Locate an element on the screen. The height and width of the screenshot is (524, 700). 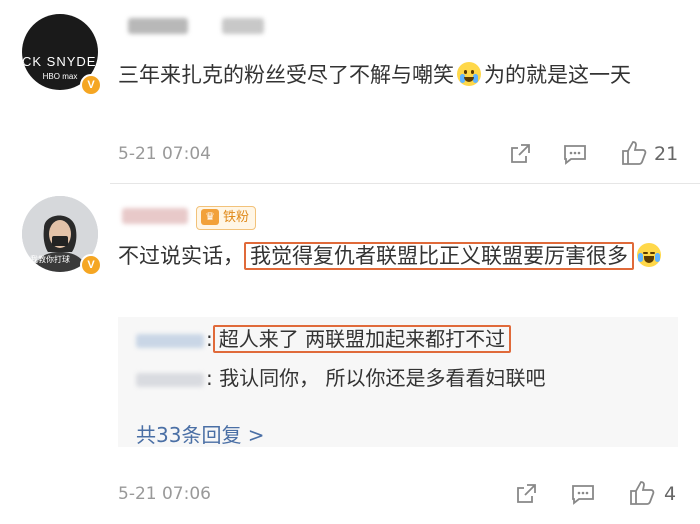
comment-text: 三年来扎克的粉丝受尽了不解与嘲笑 为的就是这一天 is located at coordinates (399, 75).